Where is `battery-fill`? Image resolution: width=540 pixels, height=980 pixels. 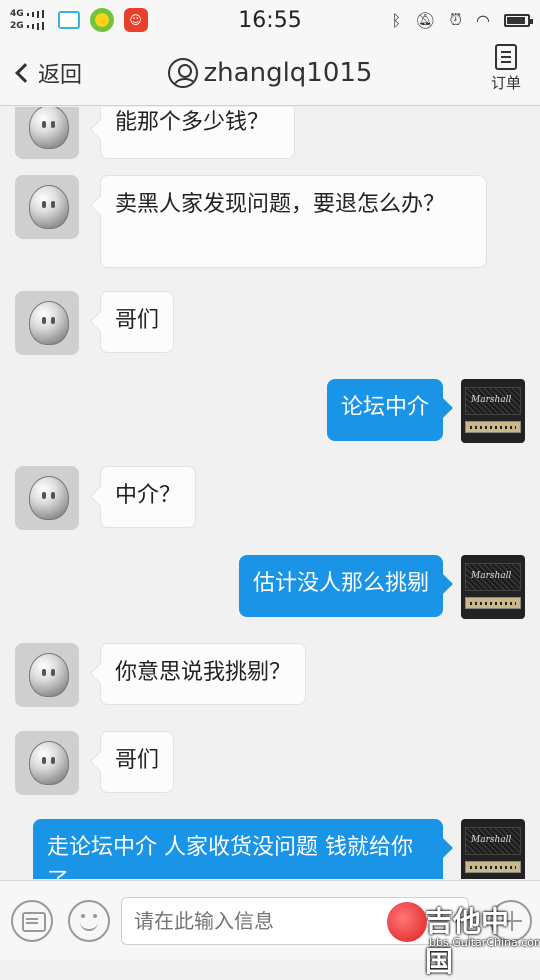
battery-fill is located at coordinates (516, 20).